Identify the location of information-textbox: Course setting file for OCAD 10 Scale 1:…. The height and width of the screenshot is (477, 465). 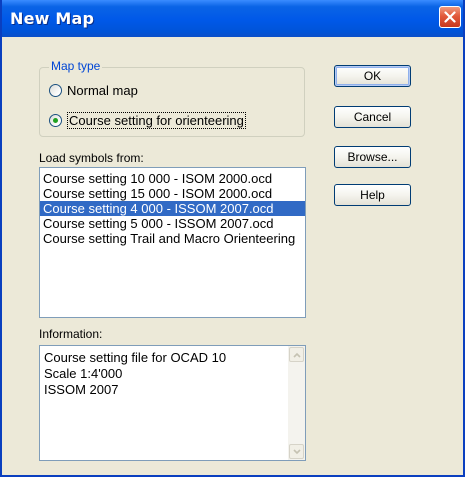
(172, 403).